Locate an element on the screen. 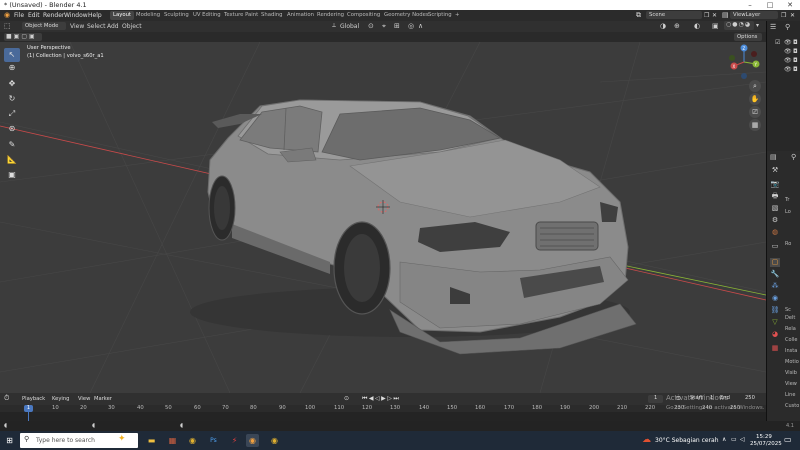  menu-select: Select is located at coordinates (96, 26).